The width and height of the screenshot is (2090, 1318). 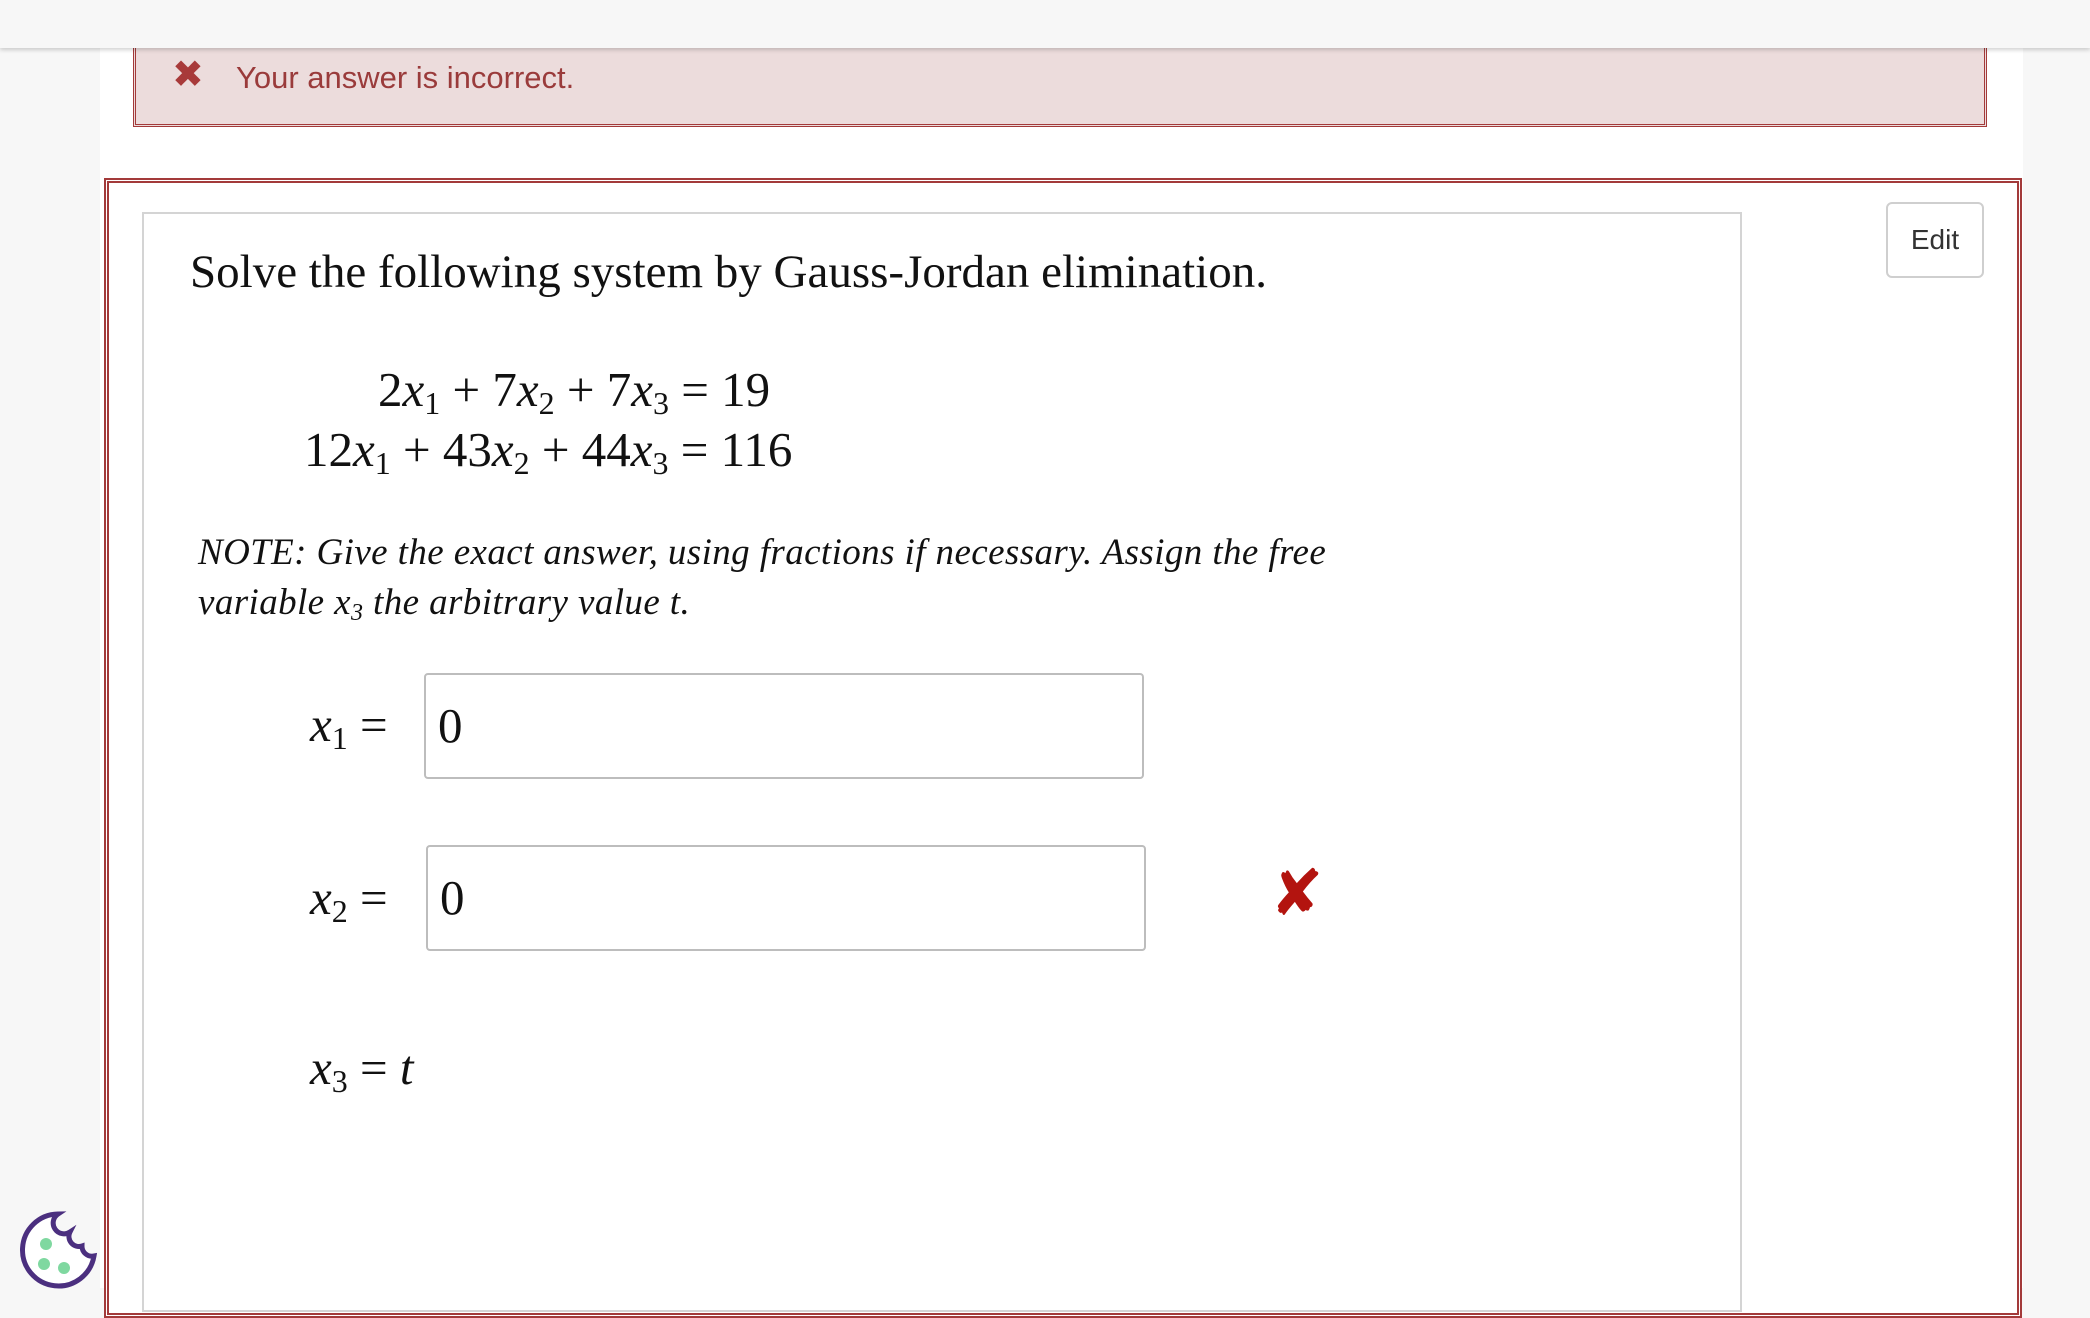 What do you see at coordinates (450, 725) in the screenshot?
I see `x1-value: 0` at bounding box center [450, 725].